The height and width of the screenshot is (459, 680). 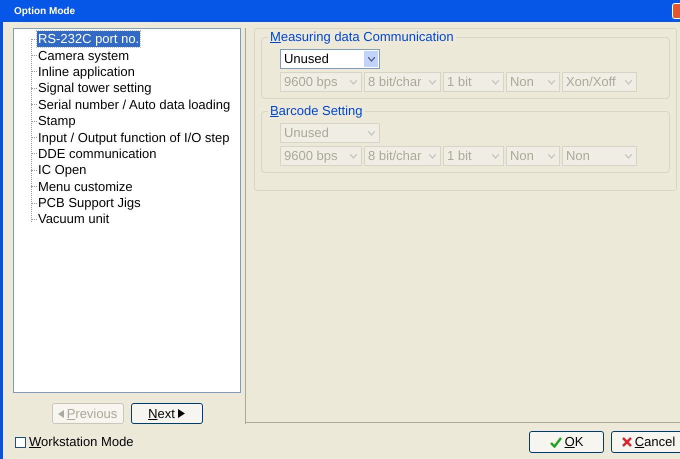 What do you see at coordinates (81, 442) in the screenshot?
I see `checkbox-label: Workstation Mode` at bounding box center [81, 442].